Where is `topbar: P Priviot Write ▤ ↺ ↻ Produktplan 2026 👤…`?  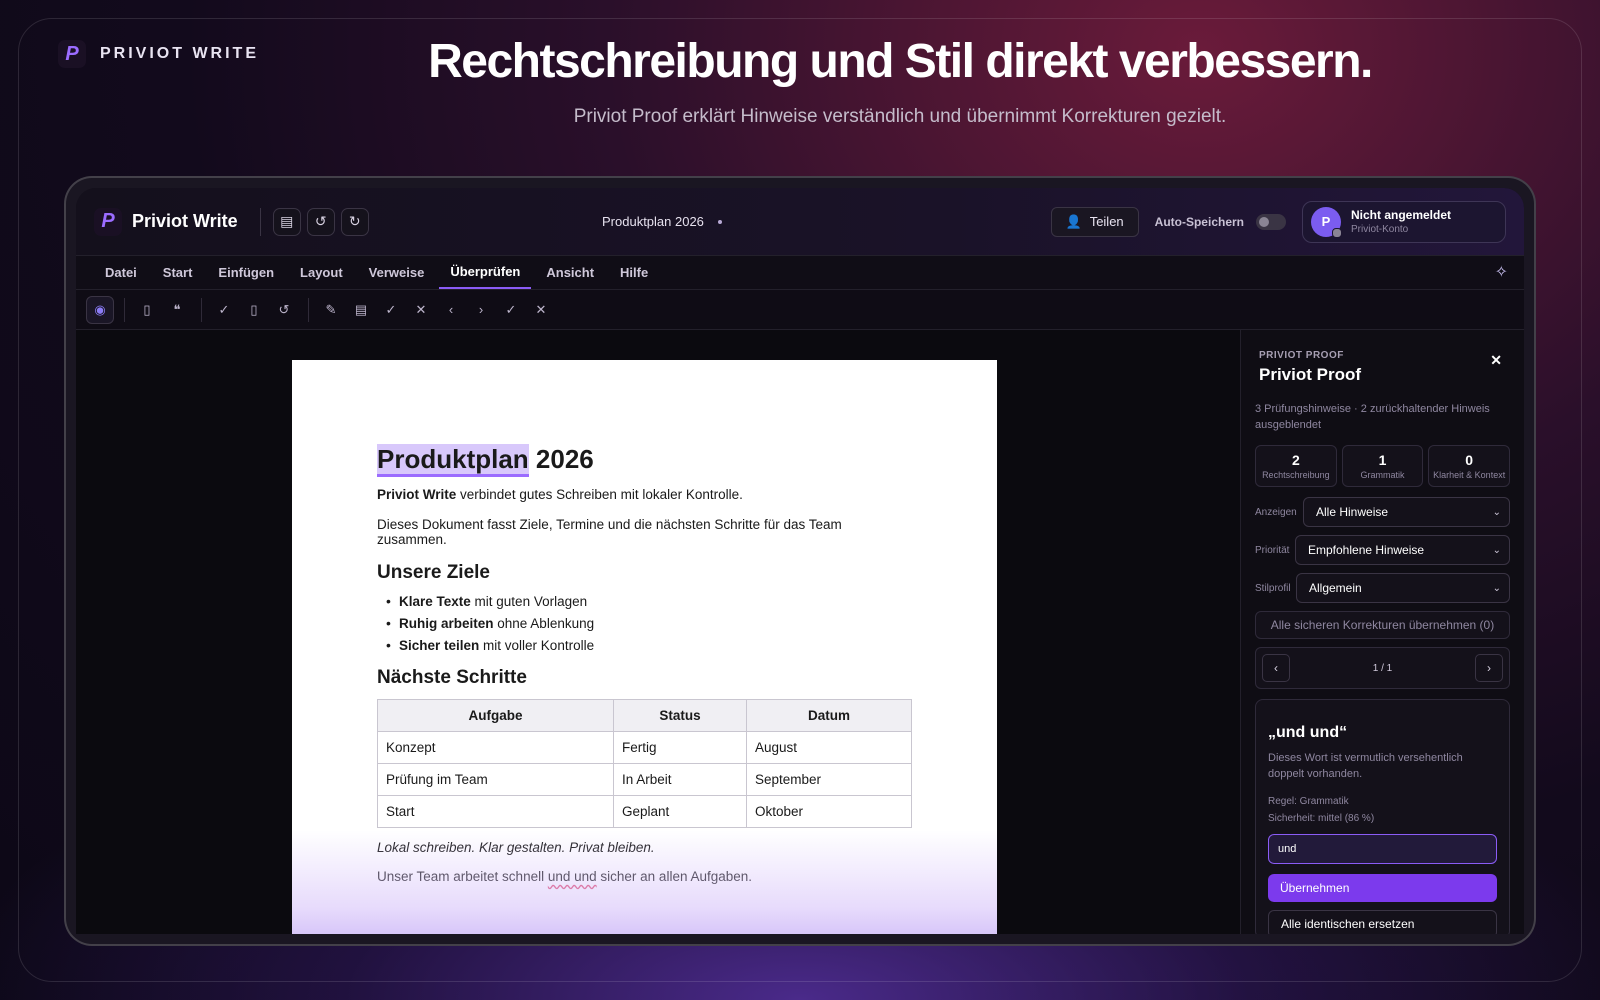
topbar: P Priviot Write ▤ ↺ ↻ Produktplan 2026 👤… is located at coordinates (800, 222).